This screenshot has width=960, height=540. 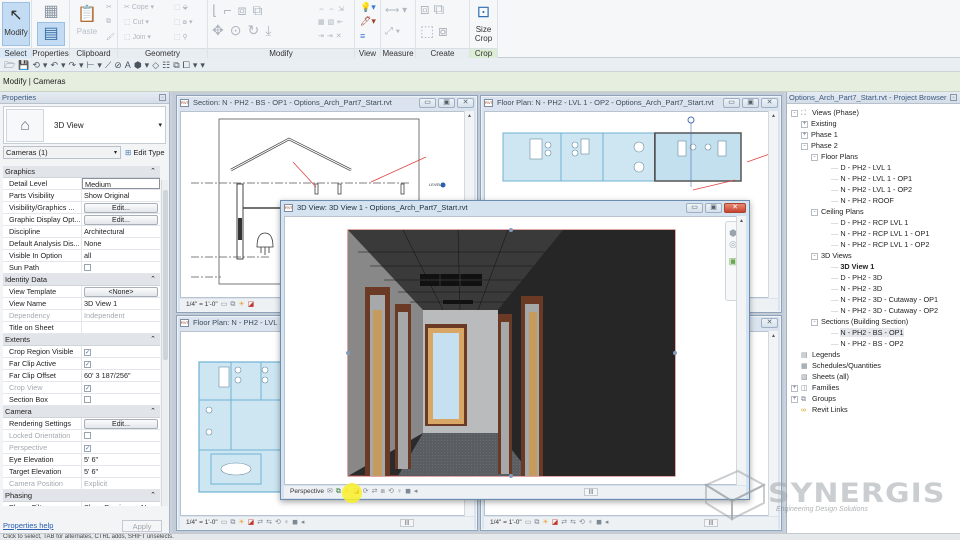 What do you see at coordinates (874, 134) in the screenshot?
I see `tree-node: + Phase 1` at bounding box center [874, 134].